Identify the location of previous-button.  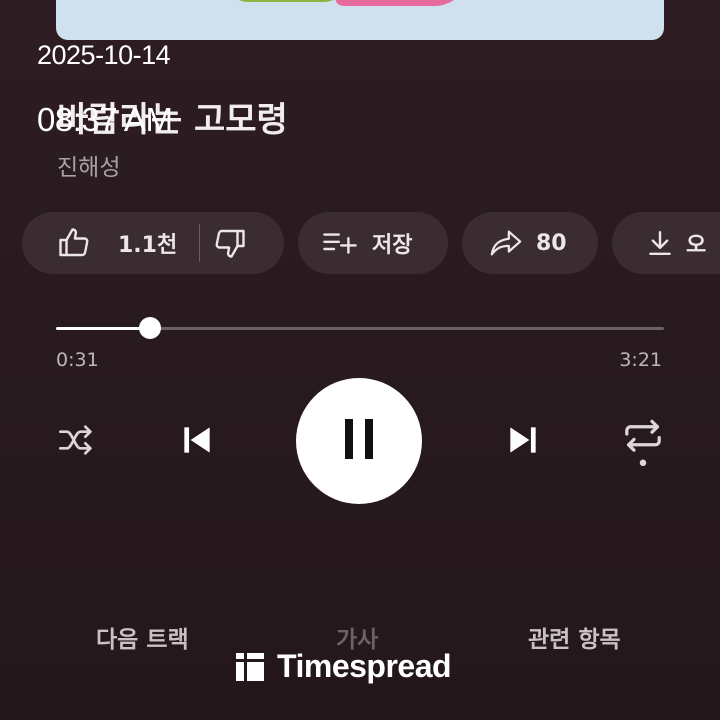
(197, 442).